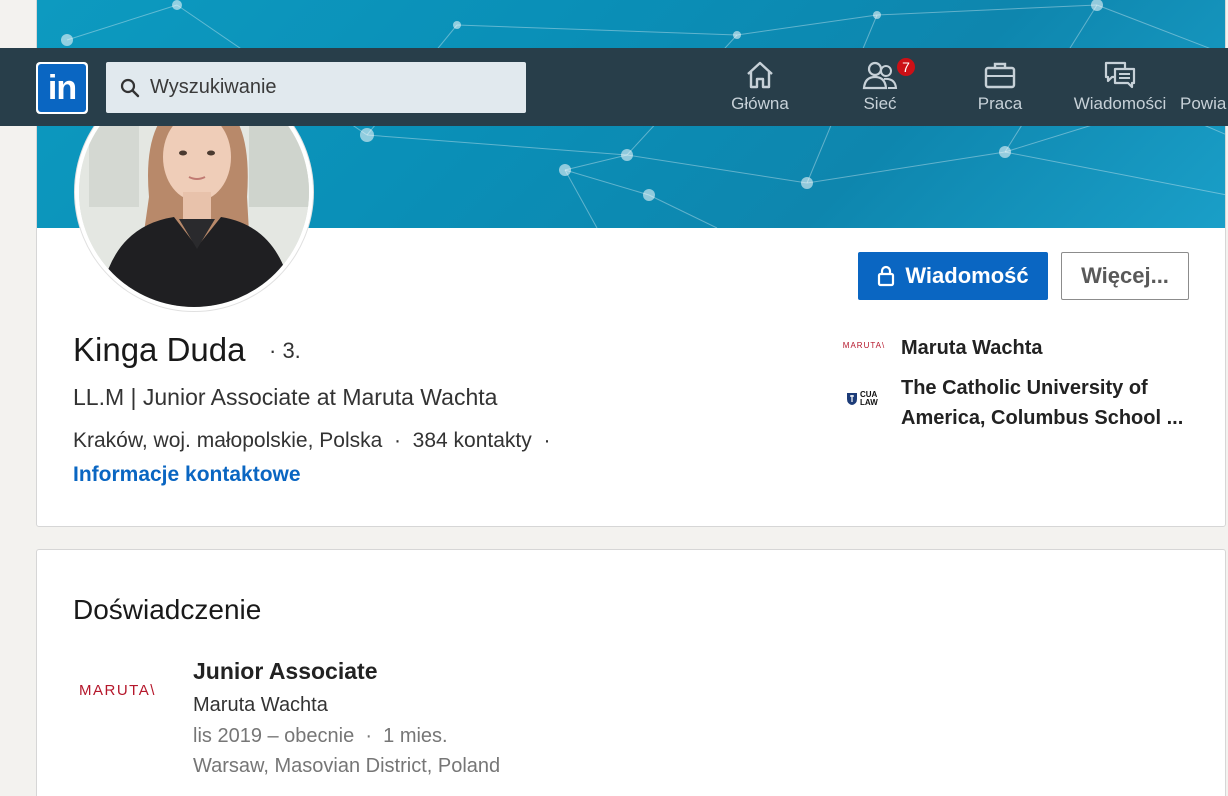 This screenshot has width=1228, height=796. I want to click on experience-role: Junior Associate, so click(285, 671).